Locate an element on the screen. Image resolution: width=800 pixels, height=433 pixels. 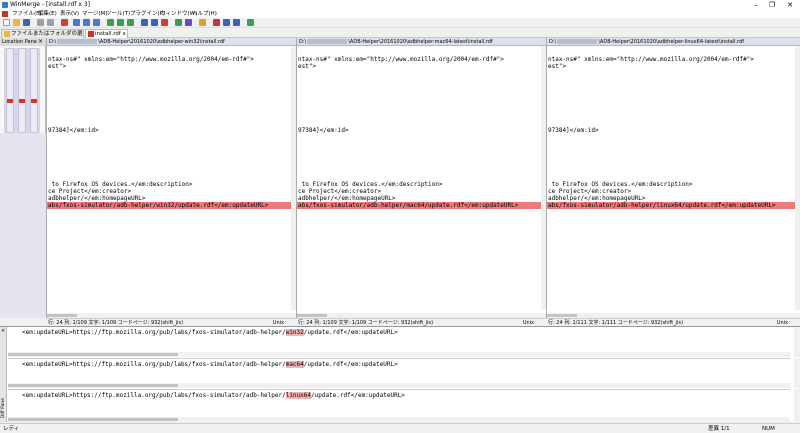
new-icon is located at coordinates (6, 22).